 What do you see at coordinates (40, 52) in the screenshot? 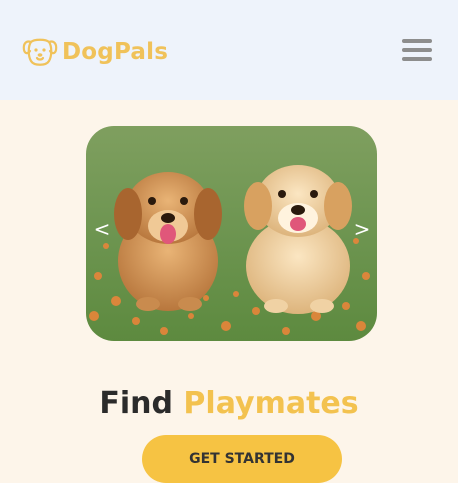
I see `dog-face-icon` at bounding box center [40, 52].